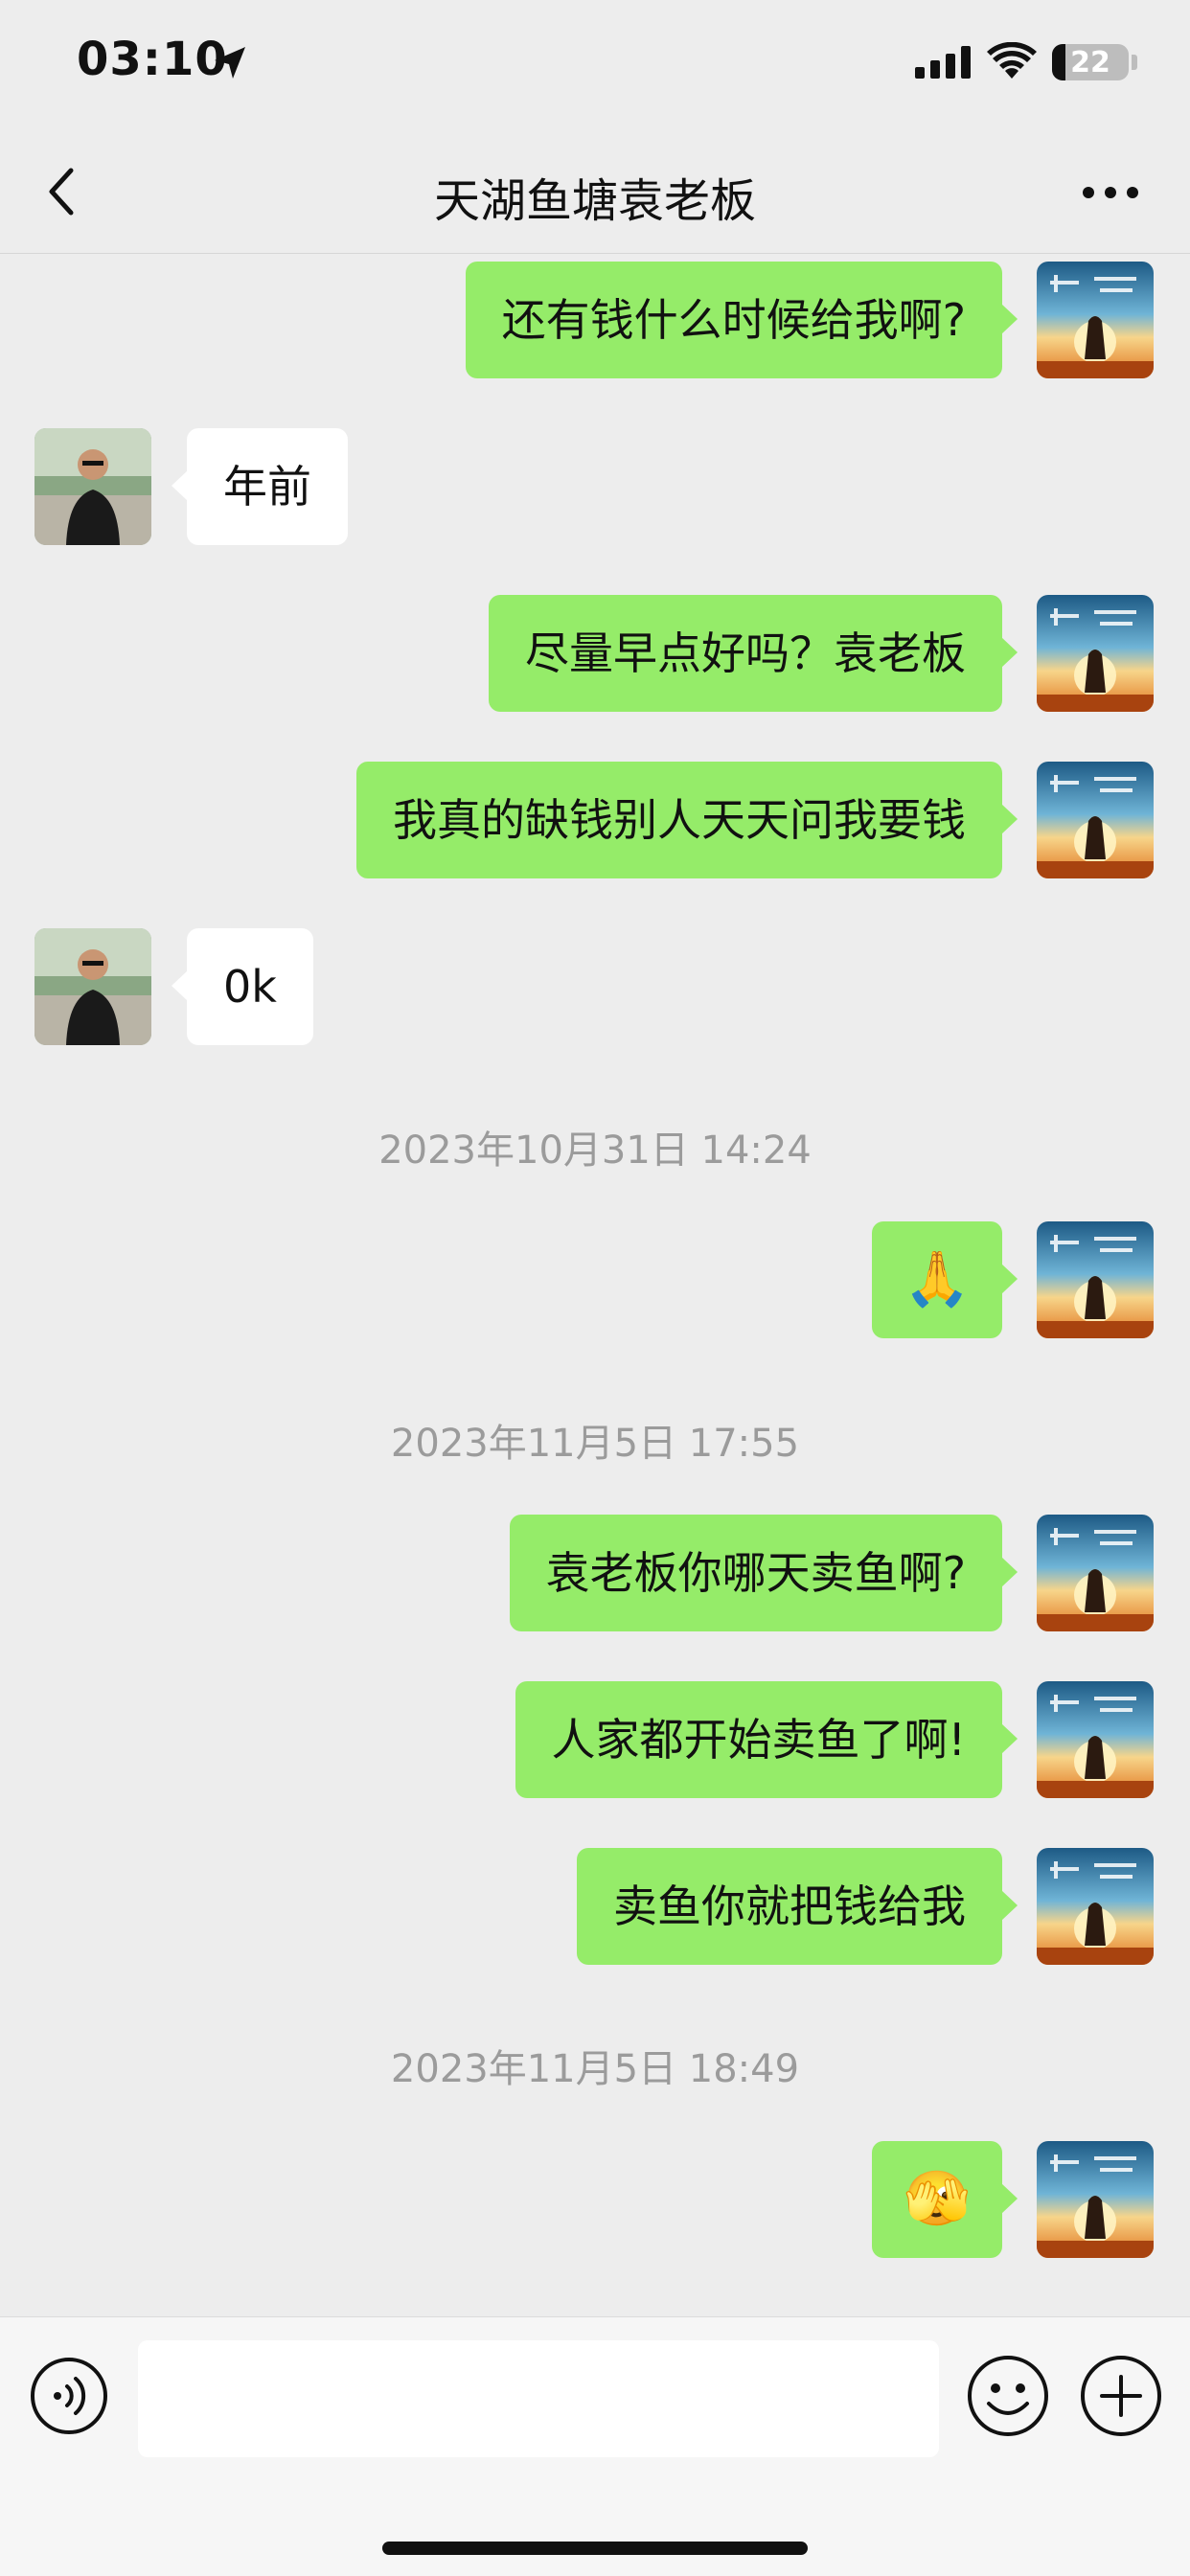 The width and height of the screenshot is (1190, 2576). I want to click on outgoing-message: 卖鱼你就把钱给我, so click(797, 1906).